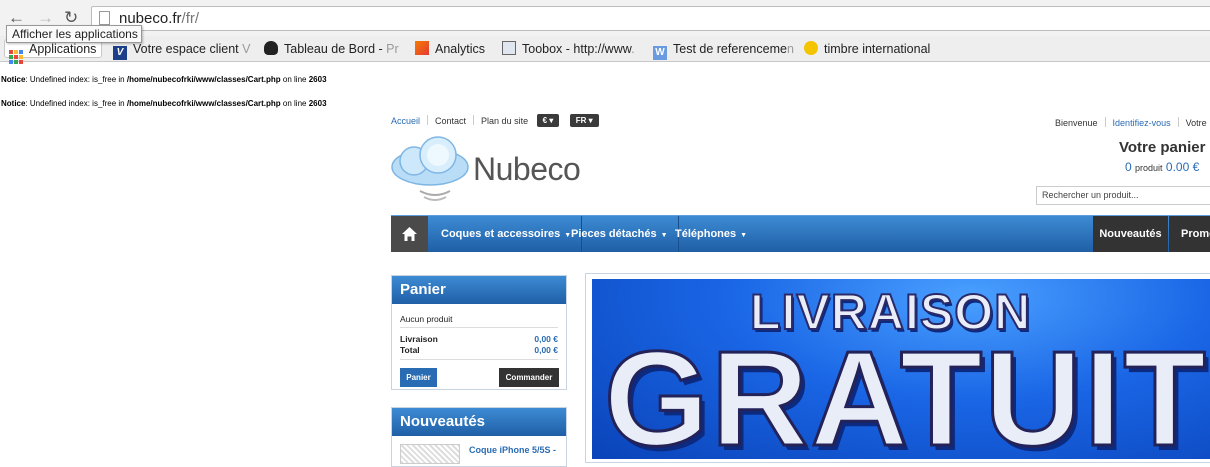  I want to click on back-arrow-icon: ←, so click(16, 17).